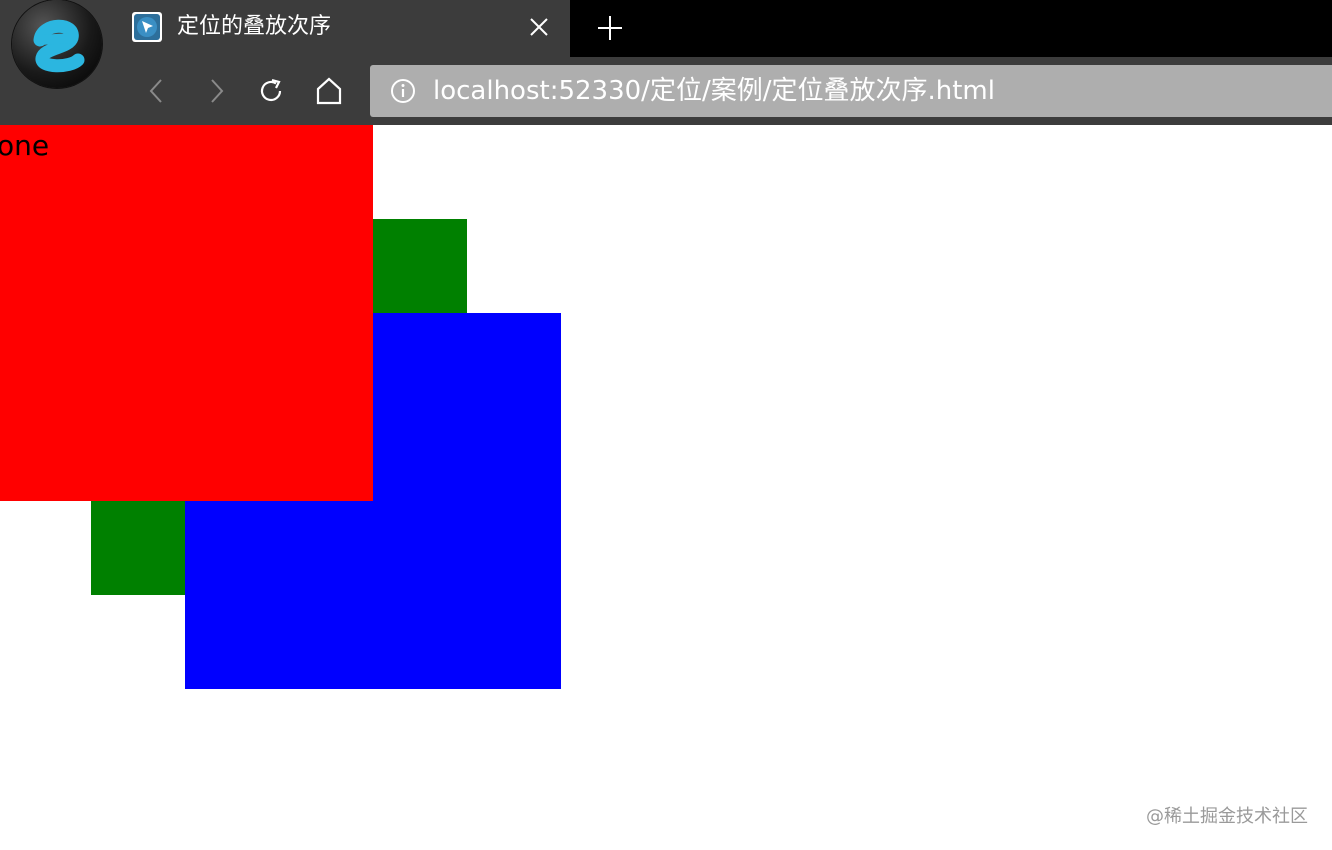  What do you see at coordinates (157, 91) in the screenshot?
I see `chevron-left-icon` at bounding box center [157, 91].